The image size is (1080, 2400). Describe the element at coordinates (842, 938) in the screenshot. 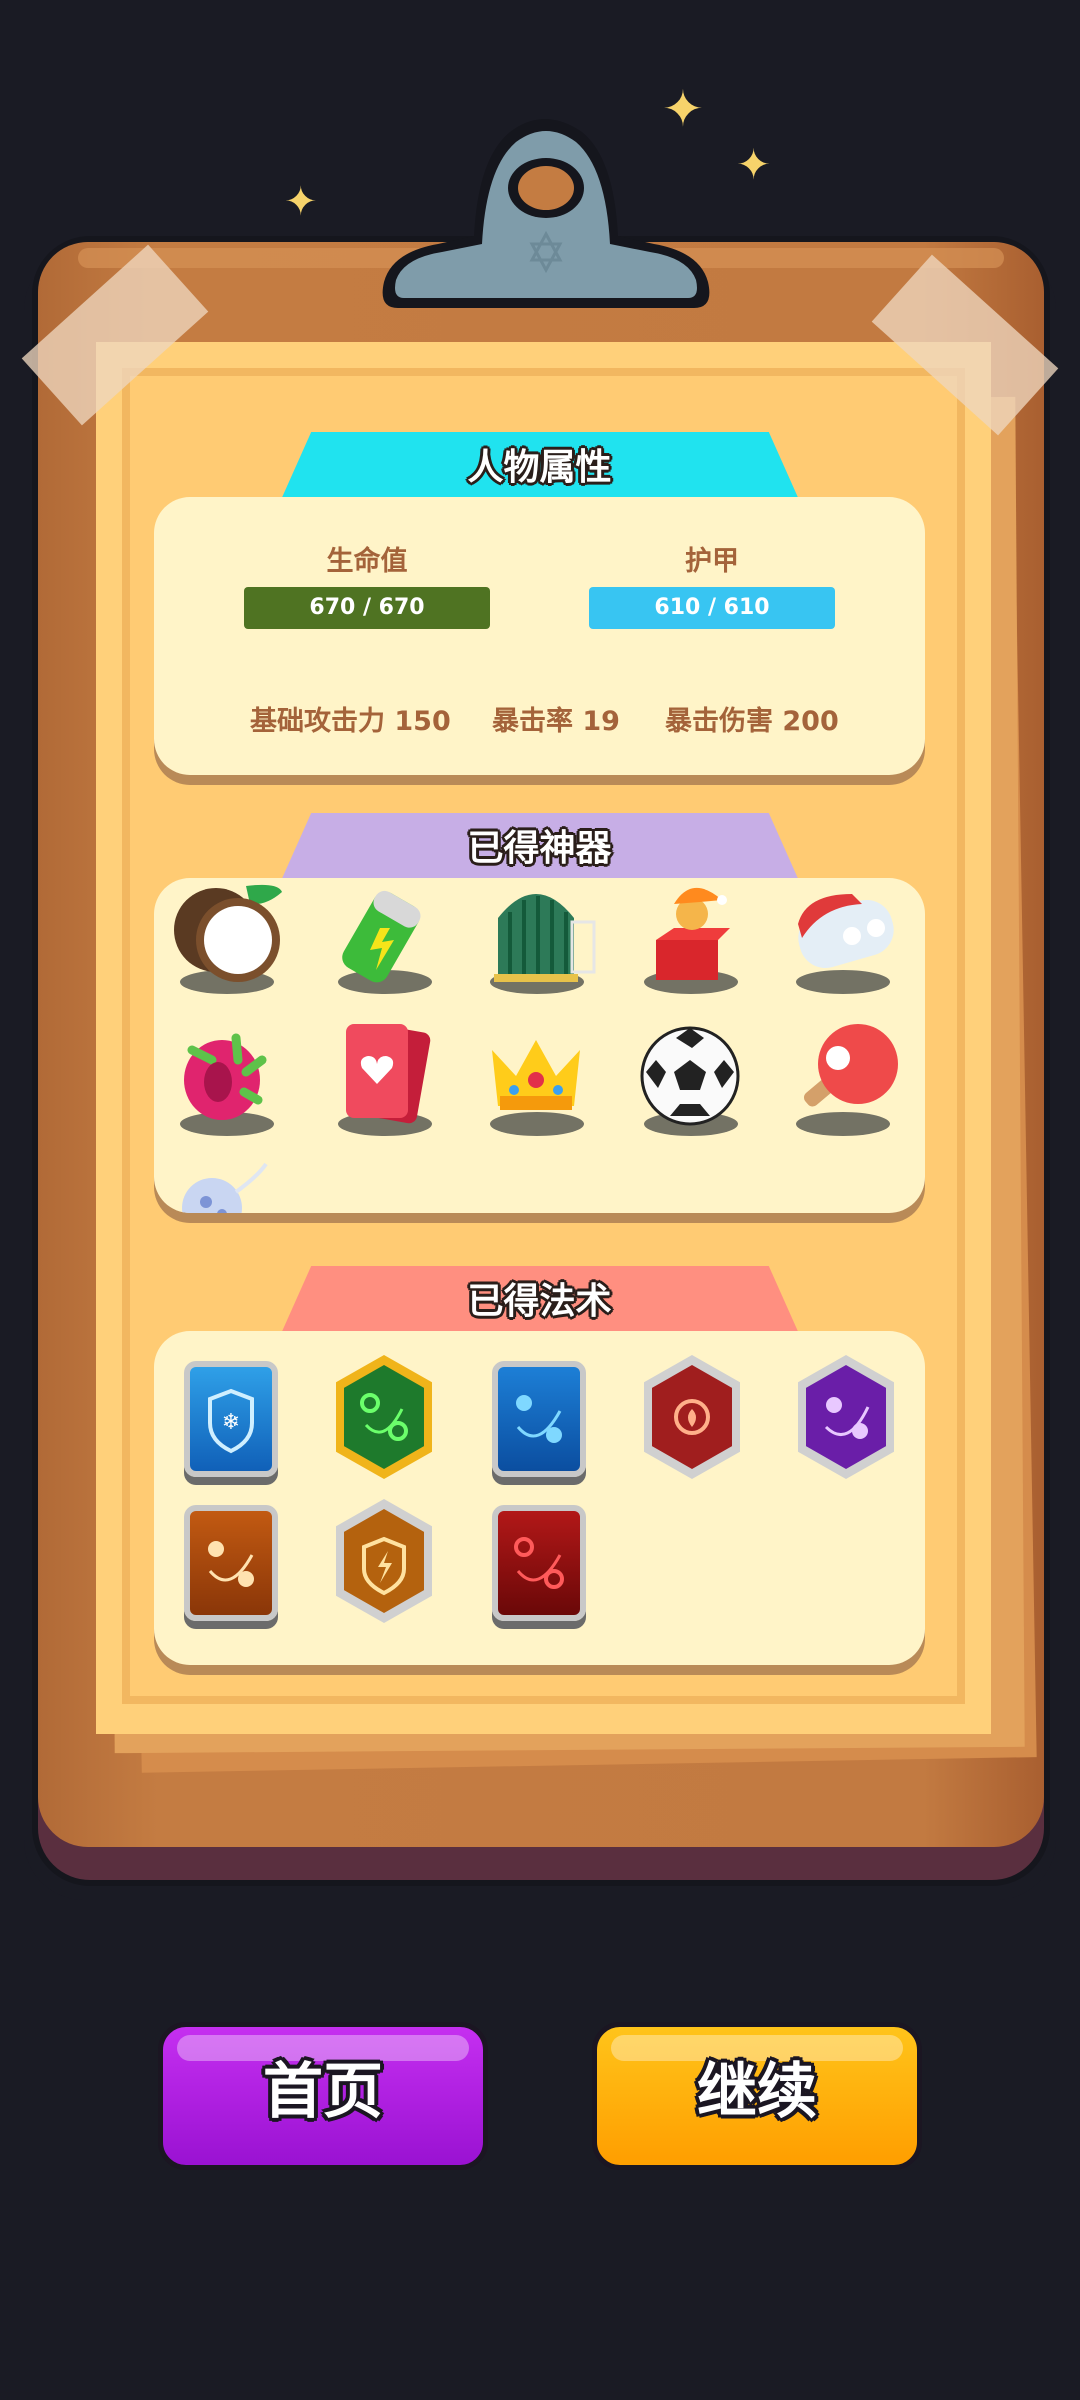

I see `earbuds-case-icon` at that location.